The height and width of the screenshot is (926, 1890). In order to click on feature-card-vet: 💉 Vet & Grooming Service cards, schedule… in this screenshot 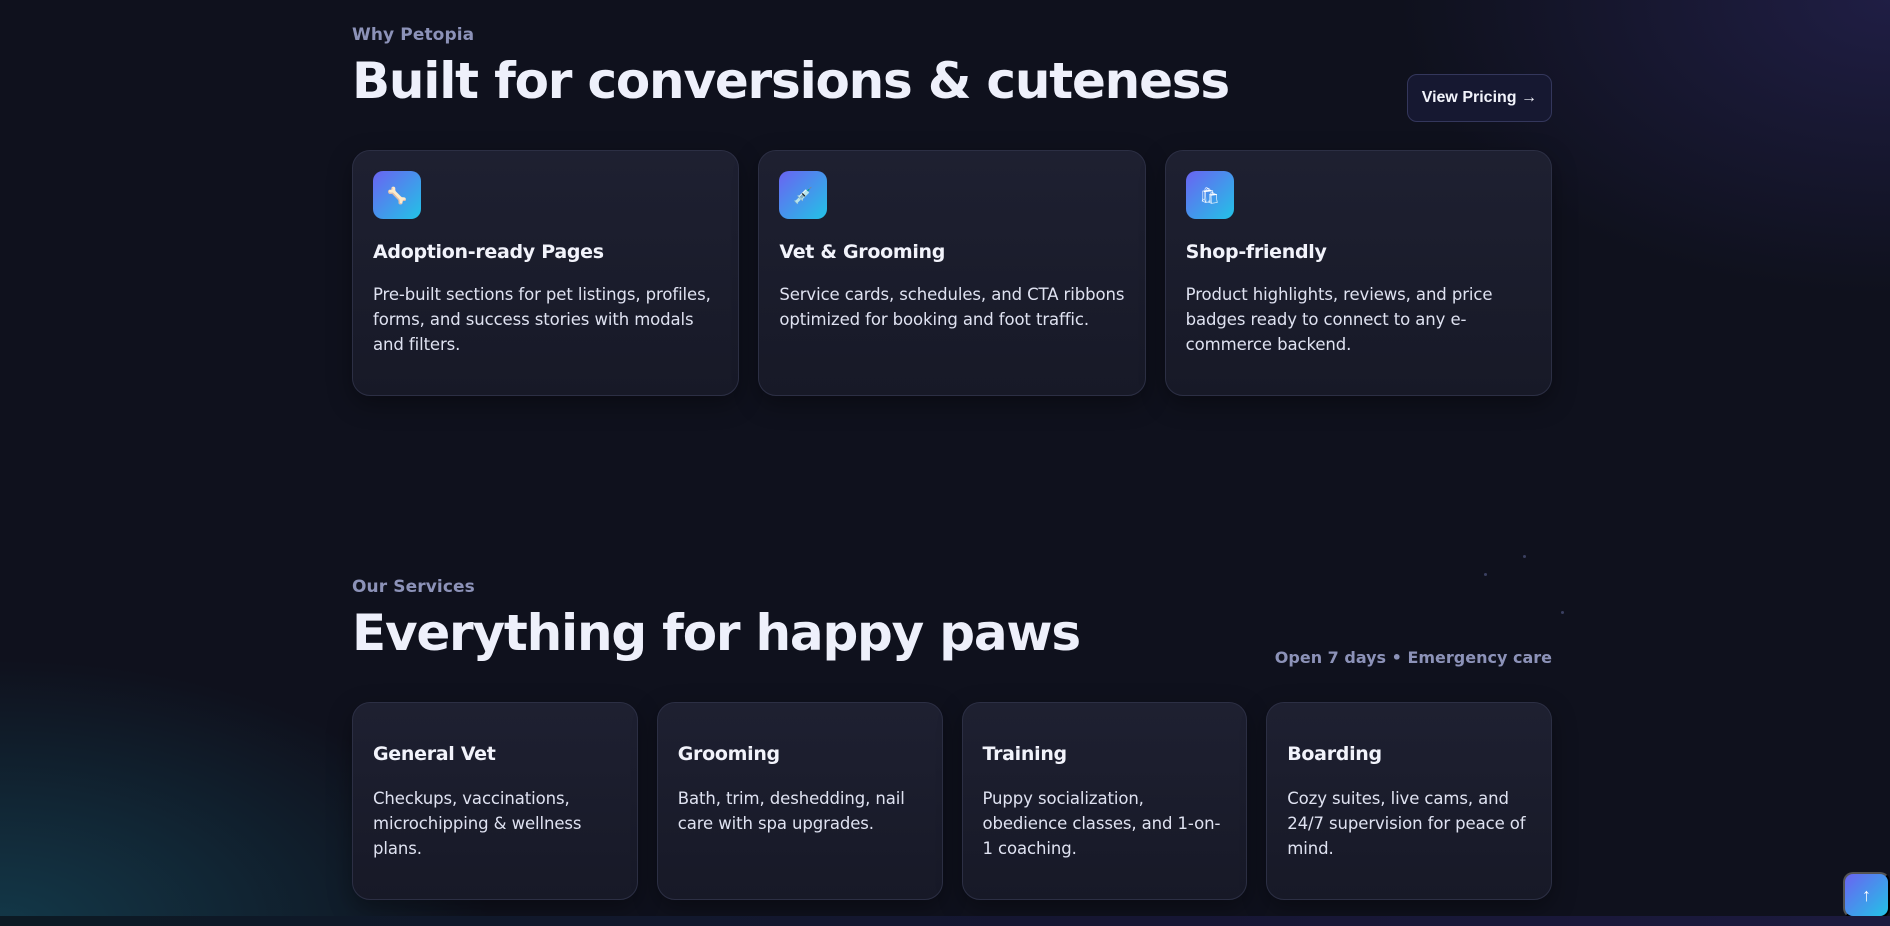, I will do `click(952, 273)`.